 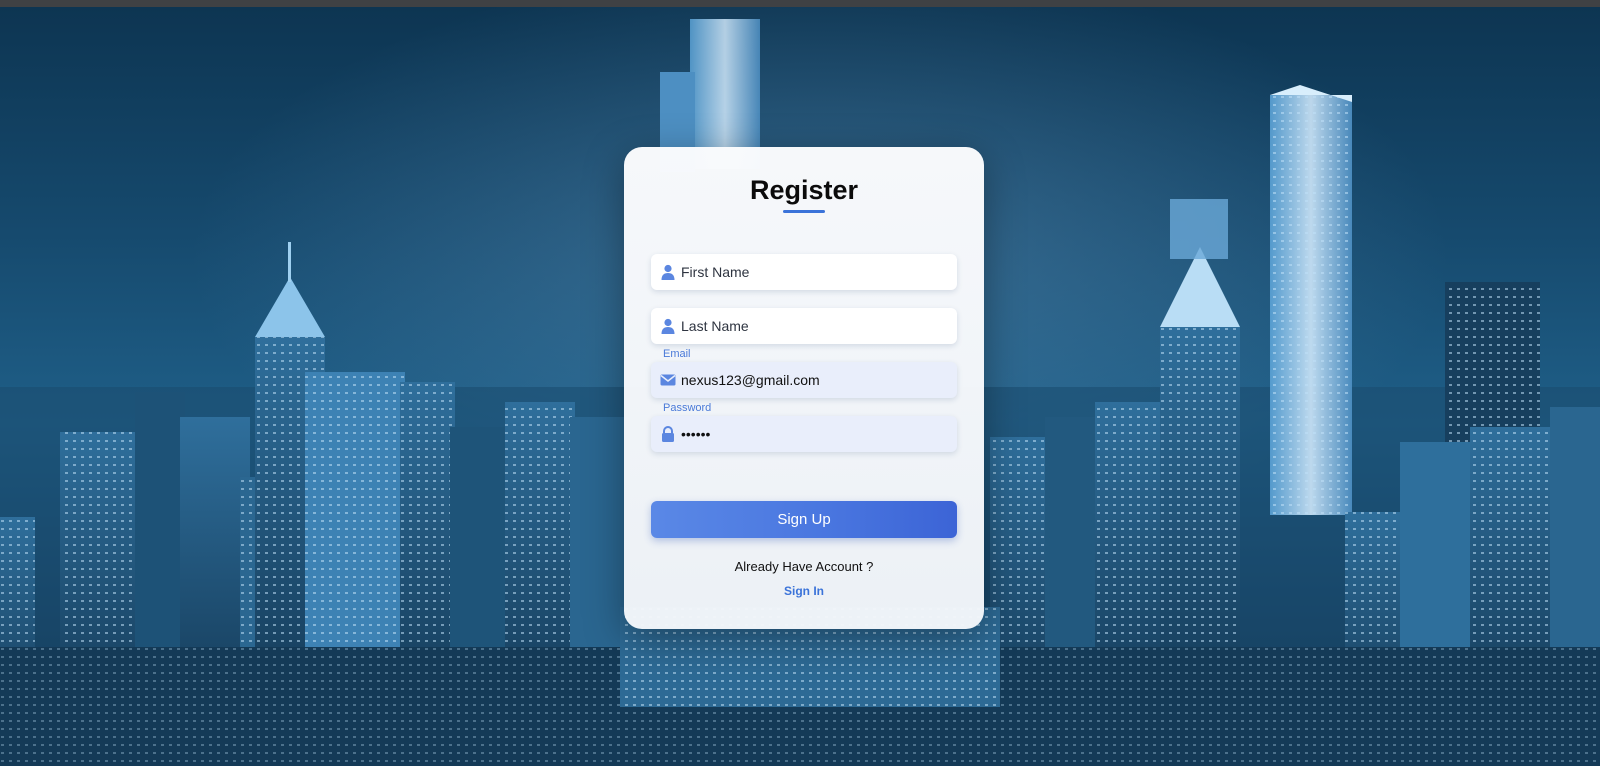 What do you see at coordinates (668, 380) in the screenshot?
I see `envelope-icon` at bounding box center [668, 380].